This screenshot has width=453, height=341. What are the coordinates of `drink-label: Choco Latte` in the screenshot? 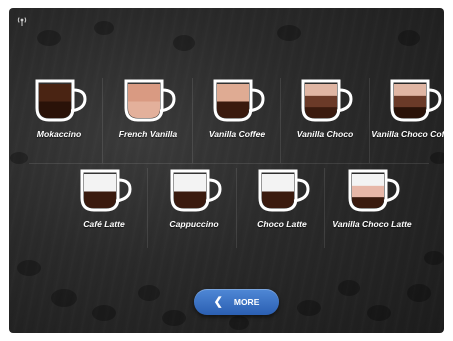 It's located at (282, 224).